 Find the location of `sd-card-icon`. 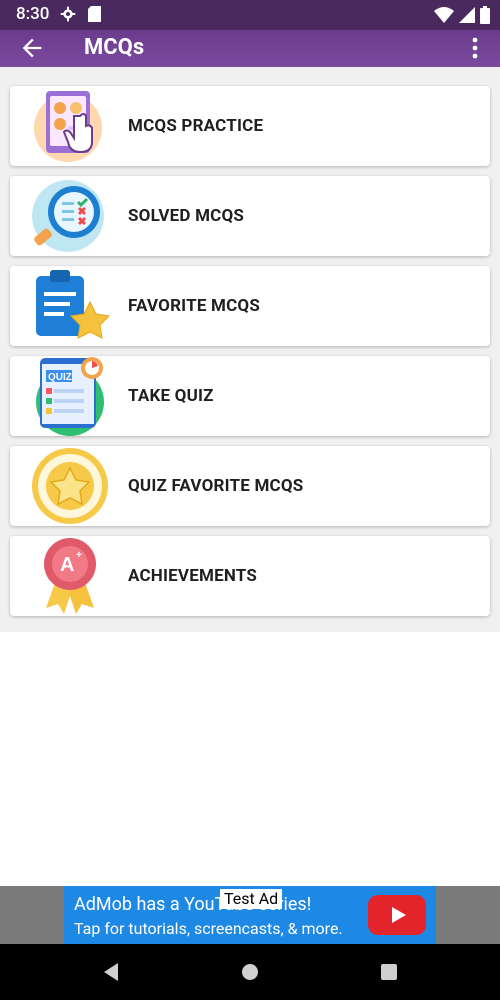

sd-card-icon is located at coordinates (94, 14).